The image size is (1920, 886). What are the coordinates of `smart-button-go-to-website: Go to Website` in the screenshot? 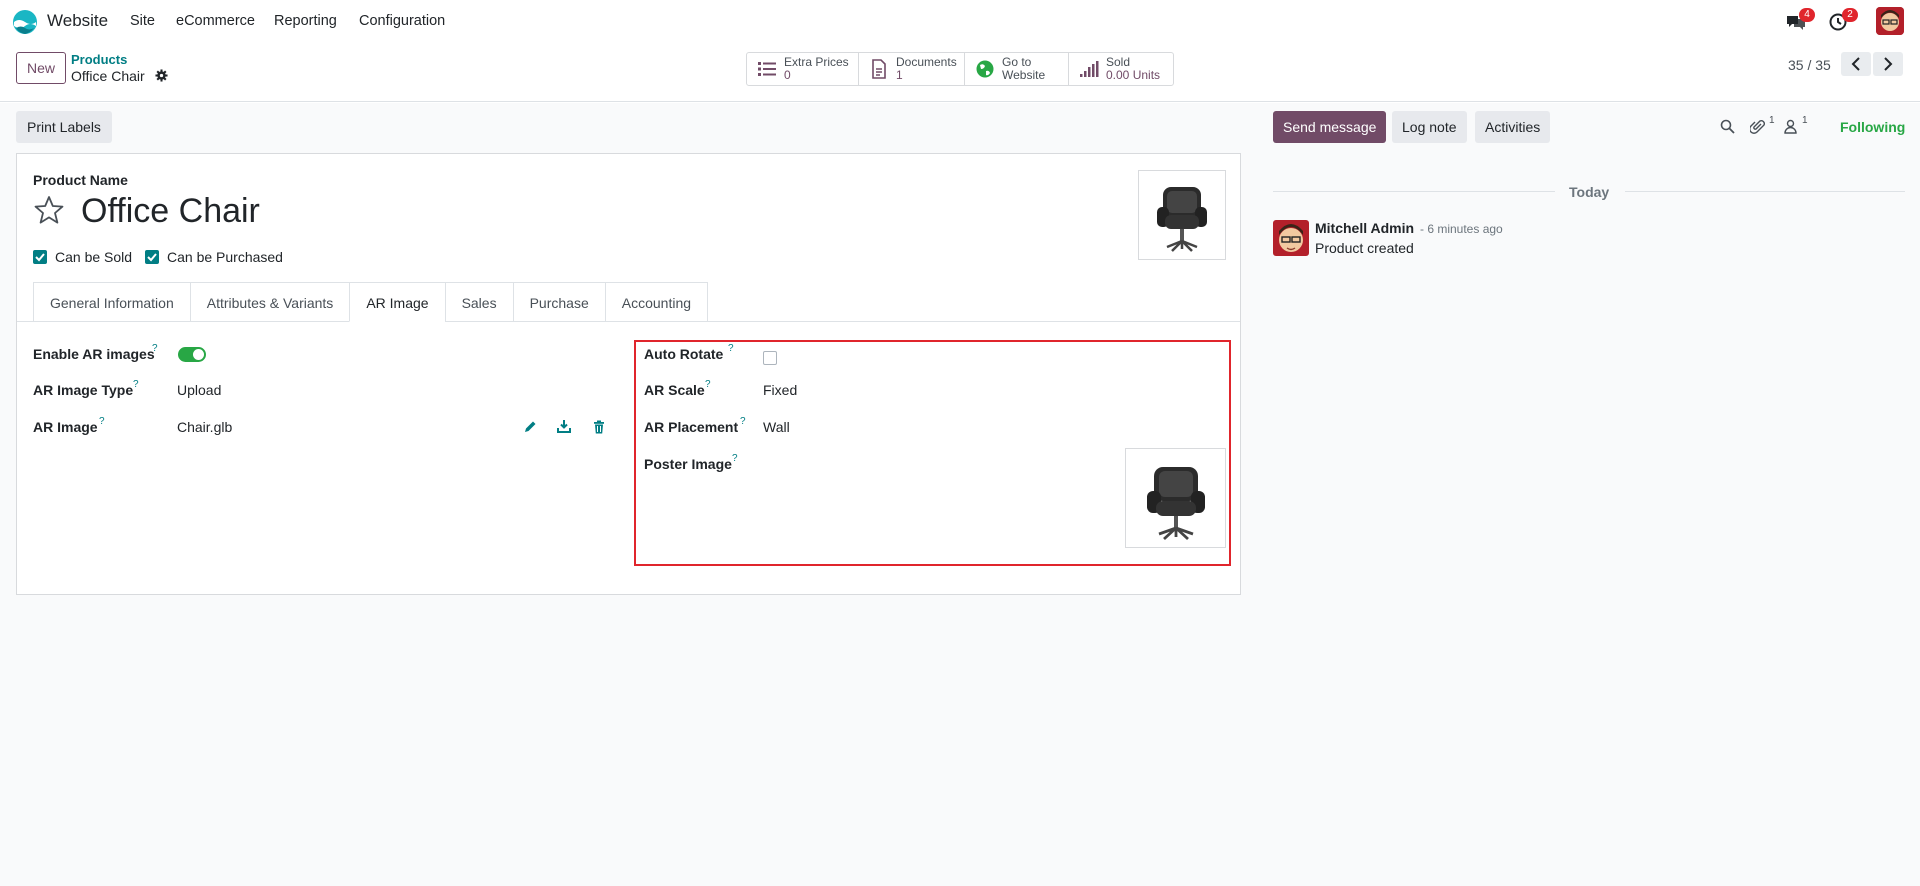 It's located at (1017, 69).